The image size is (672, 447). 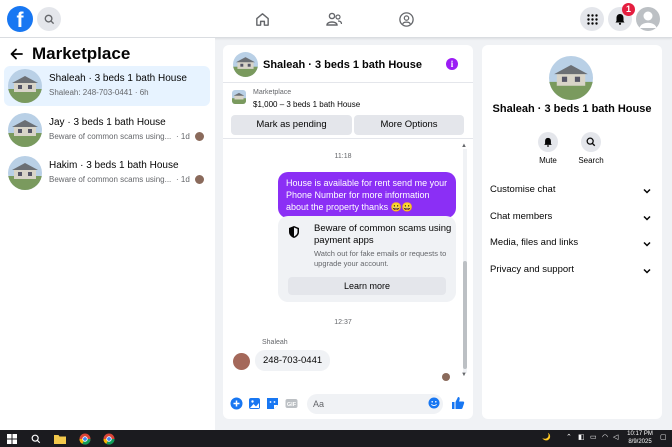 I want to click on clock-date: 8/9/2025, so click(x=640, y=442).